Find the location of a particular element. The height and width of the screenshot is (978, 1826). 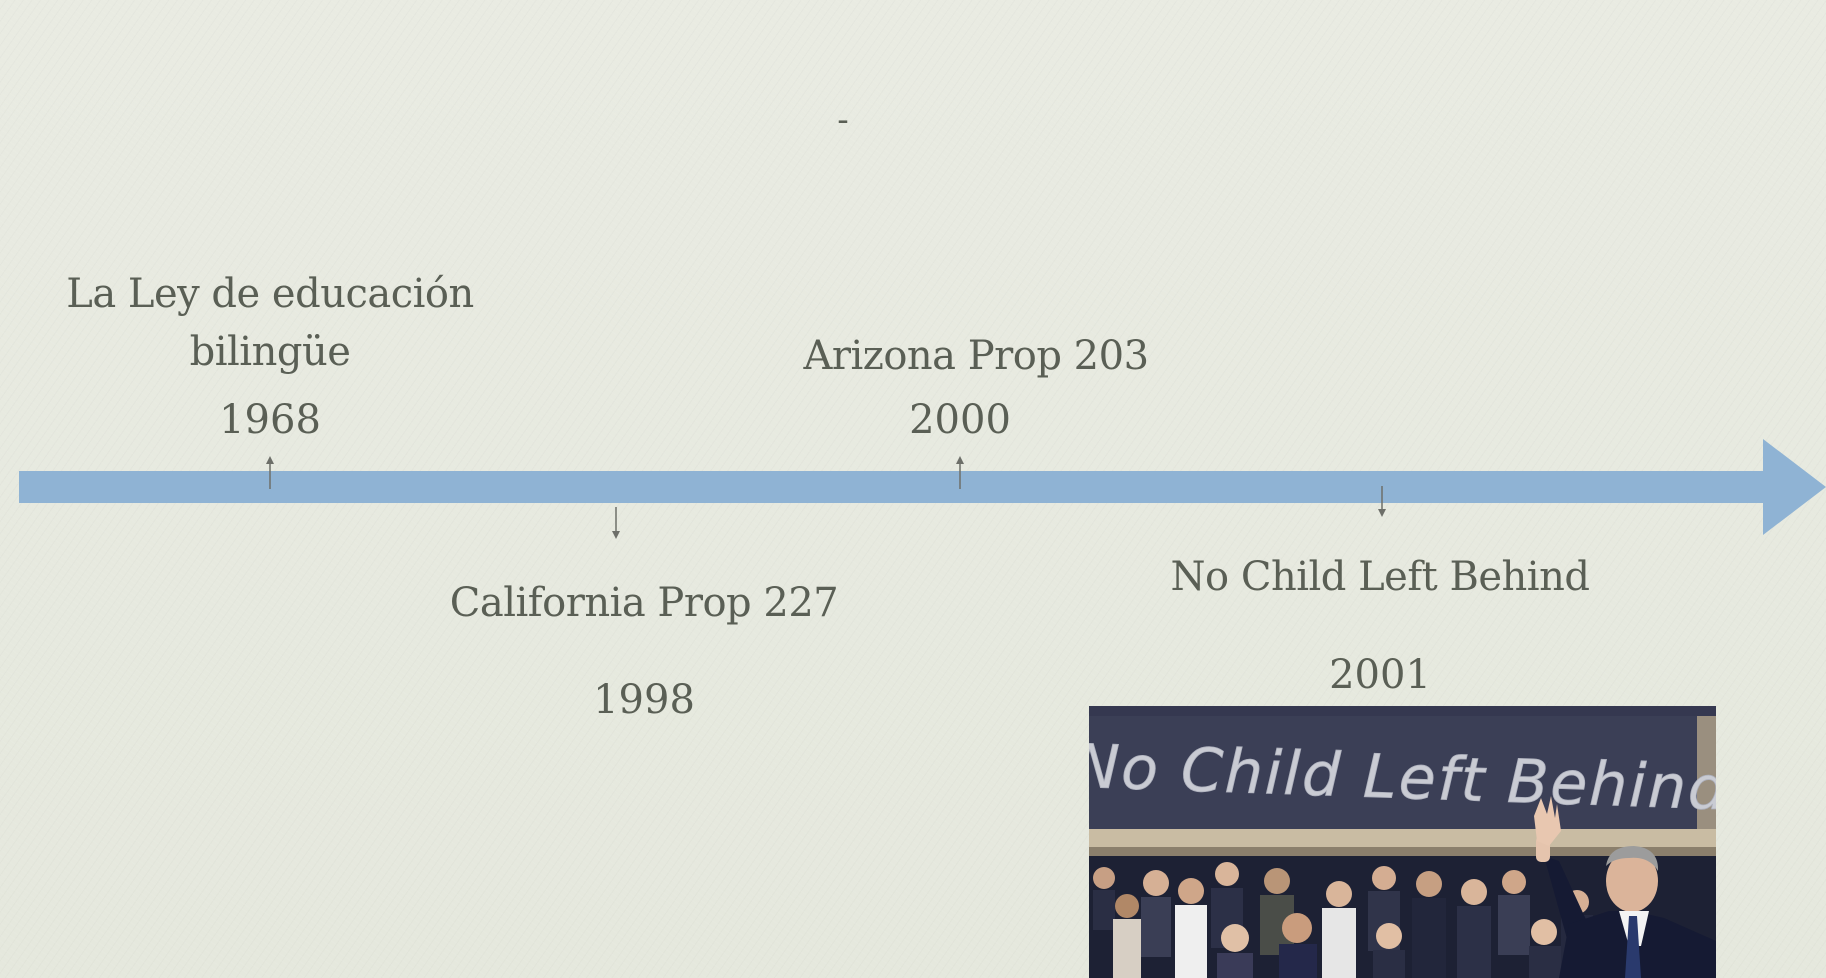

event-year-1998: 1998 is located at coordinates (644, 700).